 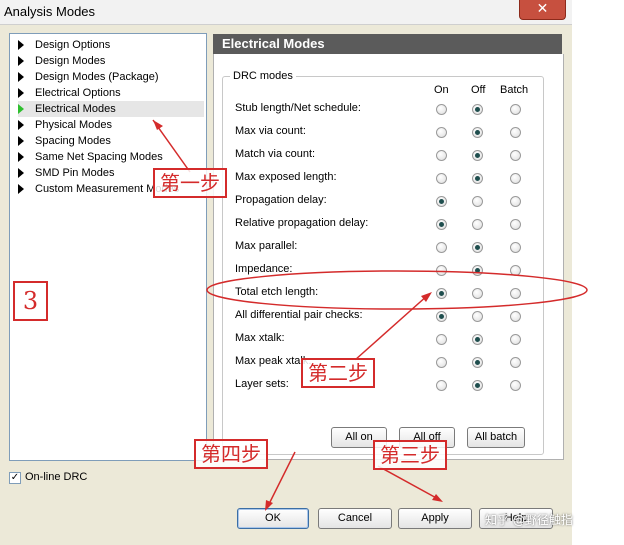 What do you see at coordinates (50, 11) in the screenshot?
I see `window-title: Analysis Modes` at bounding box center [50, 11].